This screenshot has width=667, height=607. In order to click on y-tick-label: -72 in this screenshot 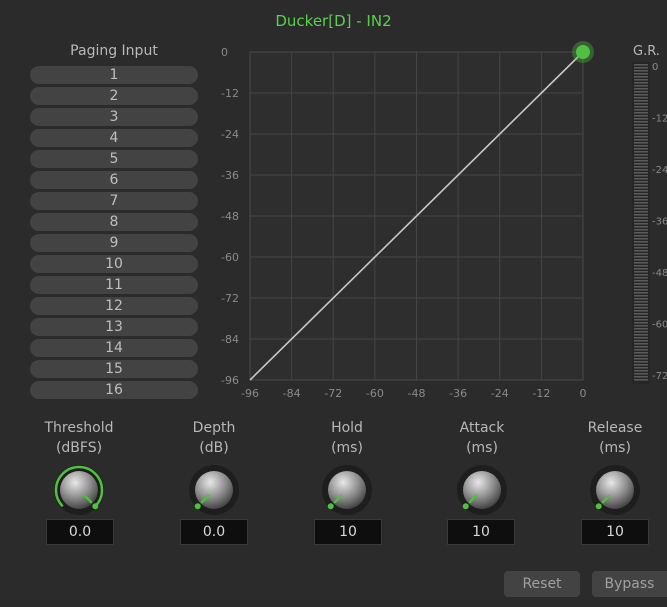, I will do `click(230, 298)`.